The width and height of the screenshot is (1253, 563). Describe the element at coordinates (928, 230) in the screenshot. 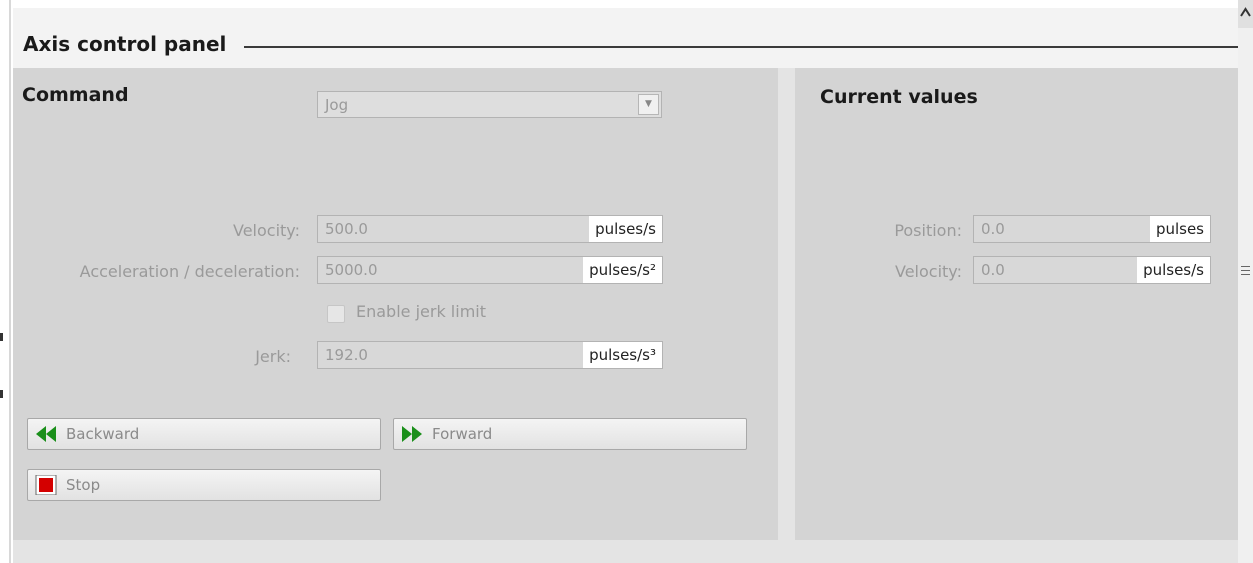

I see `position-label: Position:` at that location.